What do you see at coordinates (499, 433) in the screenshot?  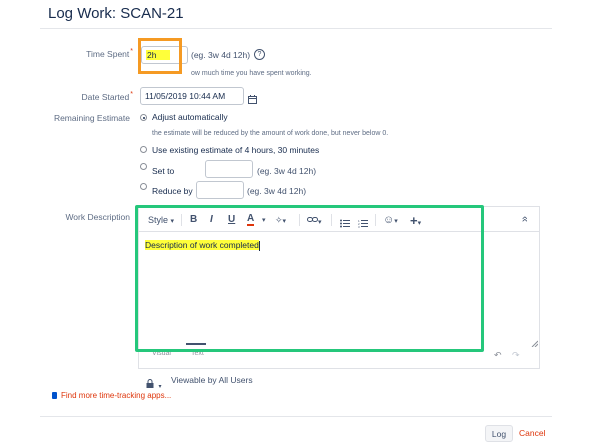 I see `log-button: Log` at bounding box center [499, 433].